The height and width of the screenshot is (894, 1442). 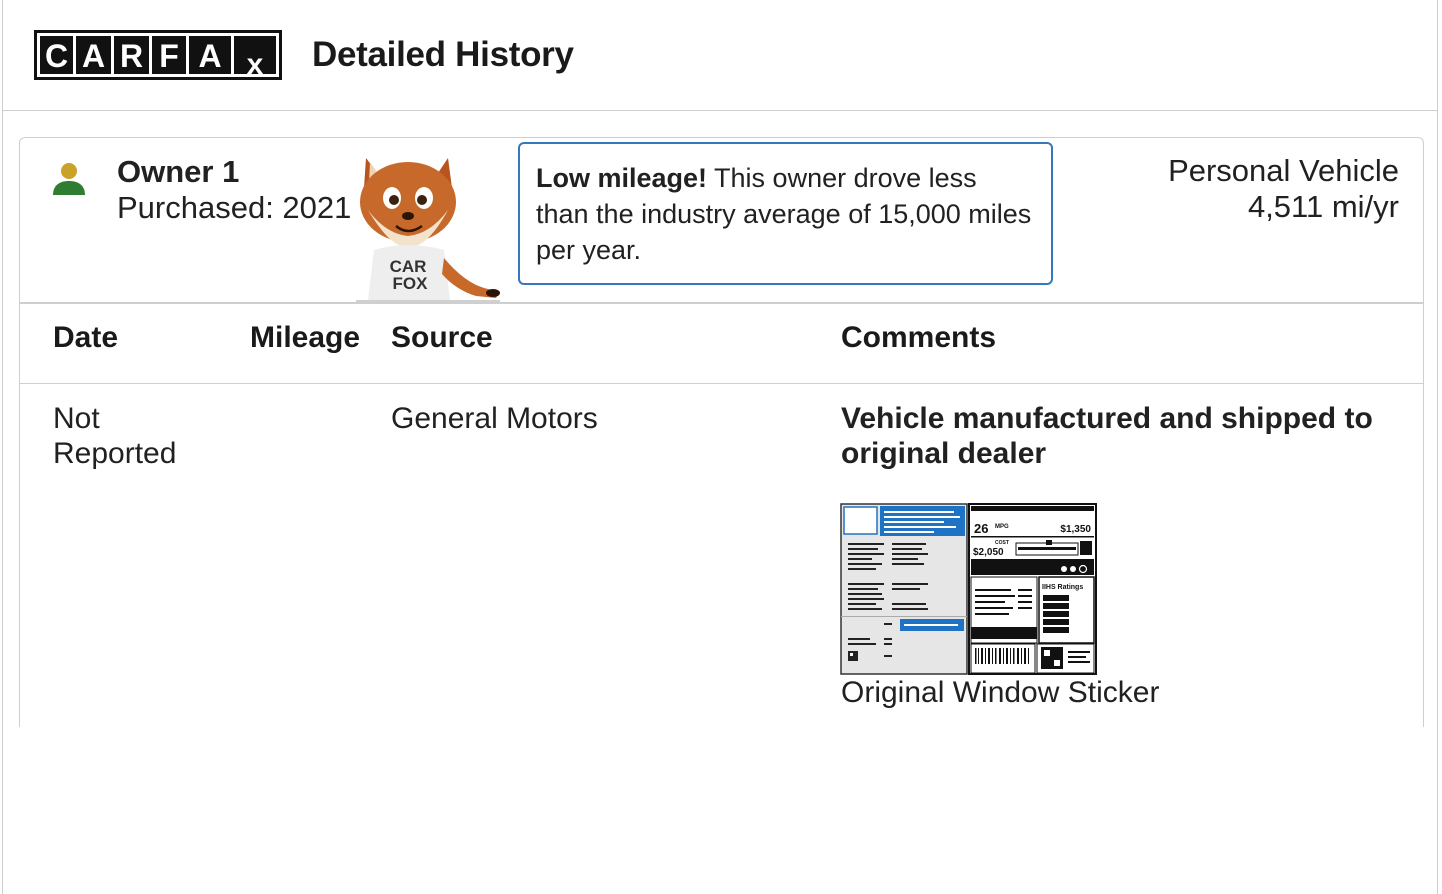 I want to click on owner-name: Owner 1, so click(x=178, y=171).